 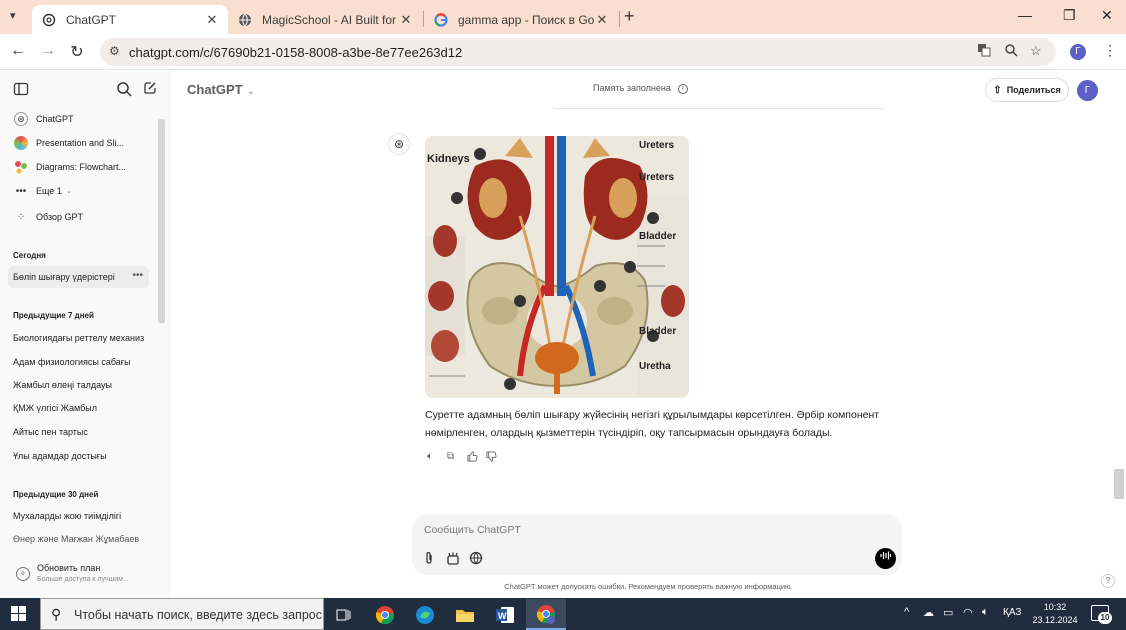 I want to click on reload-icon: ↻, so click(x=77, y=52).